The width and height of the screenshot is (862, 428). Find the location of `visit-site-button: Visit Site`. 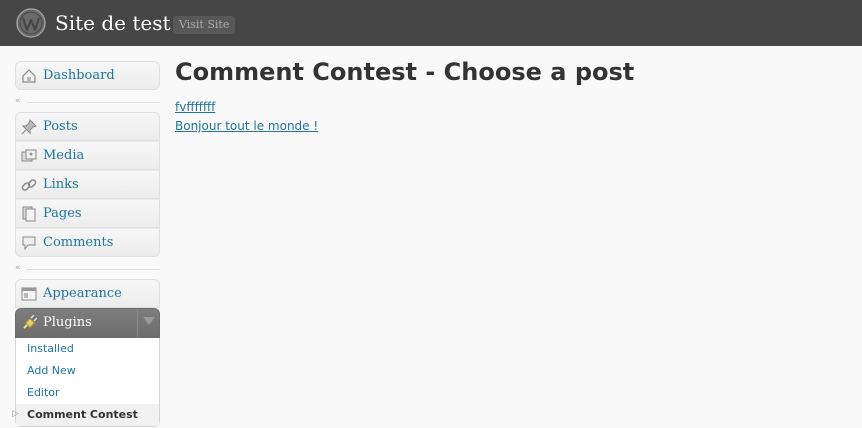

visit-site-button: Visit Site is located at coordinates (204, 25).